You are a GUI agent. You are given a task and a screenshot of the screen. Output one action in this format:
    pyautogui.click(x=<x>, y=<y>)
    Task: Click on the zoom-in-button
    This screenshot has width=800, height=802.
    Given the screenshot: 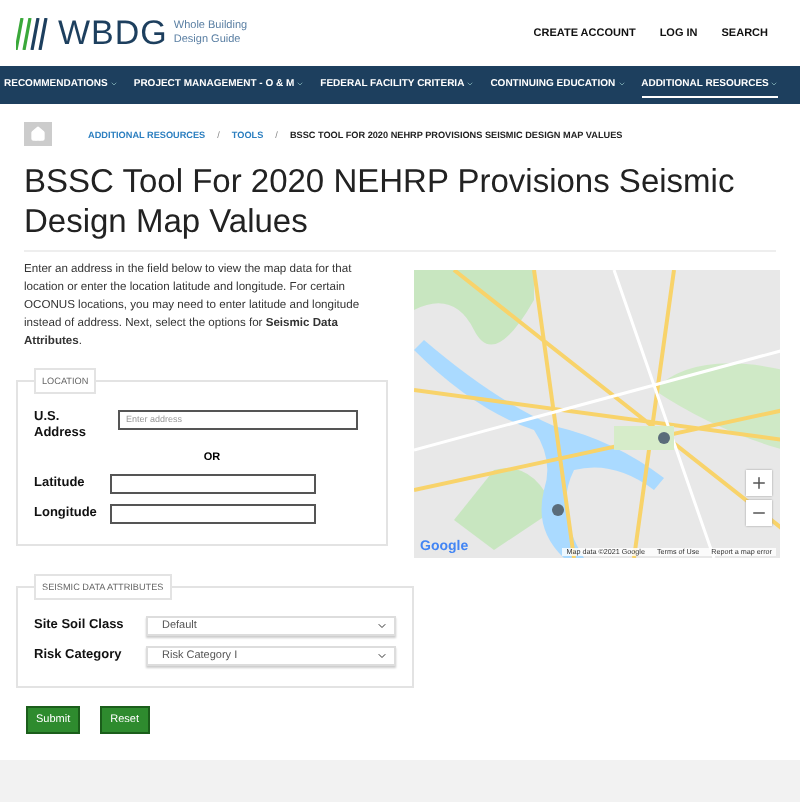 What is the action you would take?
    pyautogui.click(x=759, y=482)
    